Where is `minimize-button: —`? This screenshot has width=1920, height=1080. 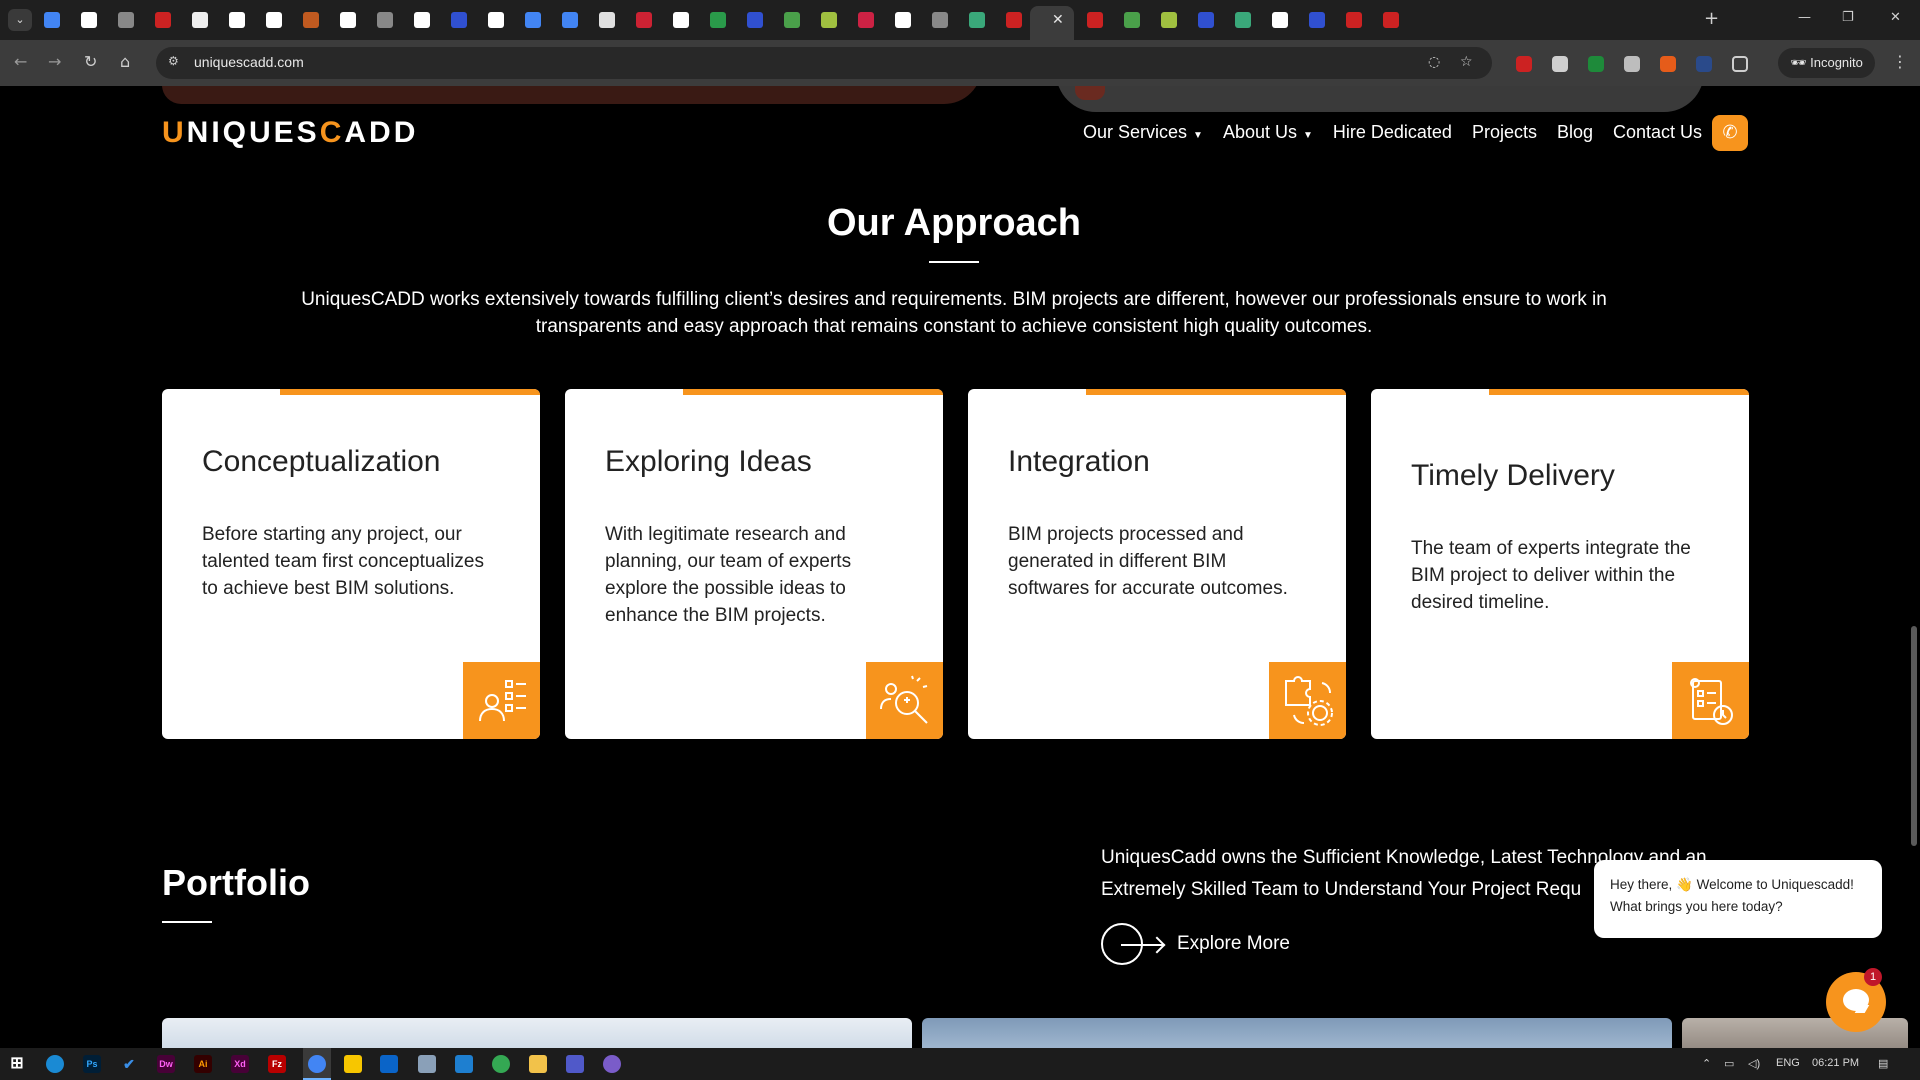
minimize-button: — is located at coordinates (1804, 17).